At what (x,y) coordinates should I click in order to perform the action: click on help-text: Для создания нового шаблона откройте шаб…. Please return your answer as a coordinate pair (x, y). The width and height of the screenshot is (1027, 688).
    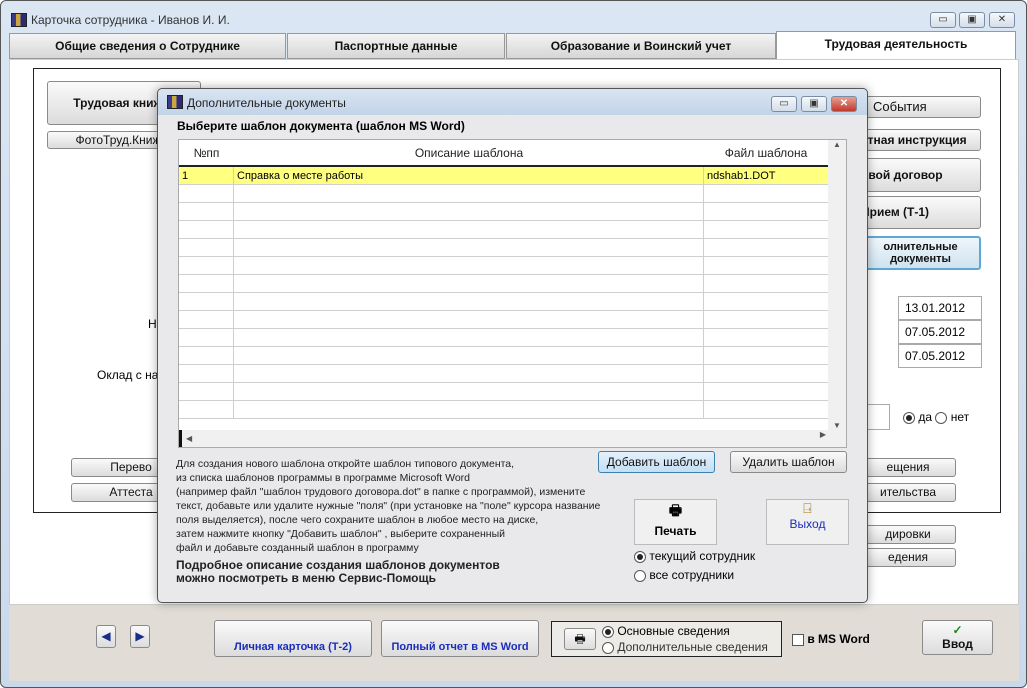
    Looking at the image, I should click on (396, 521).